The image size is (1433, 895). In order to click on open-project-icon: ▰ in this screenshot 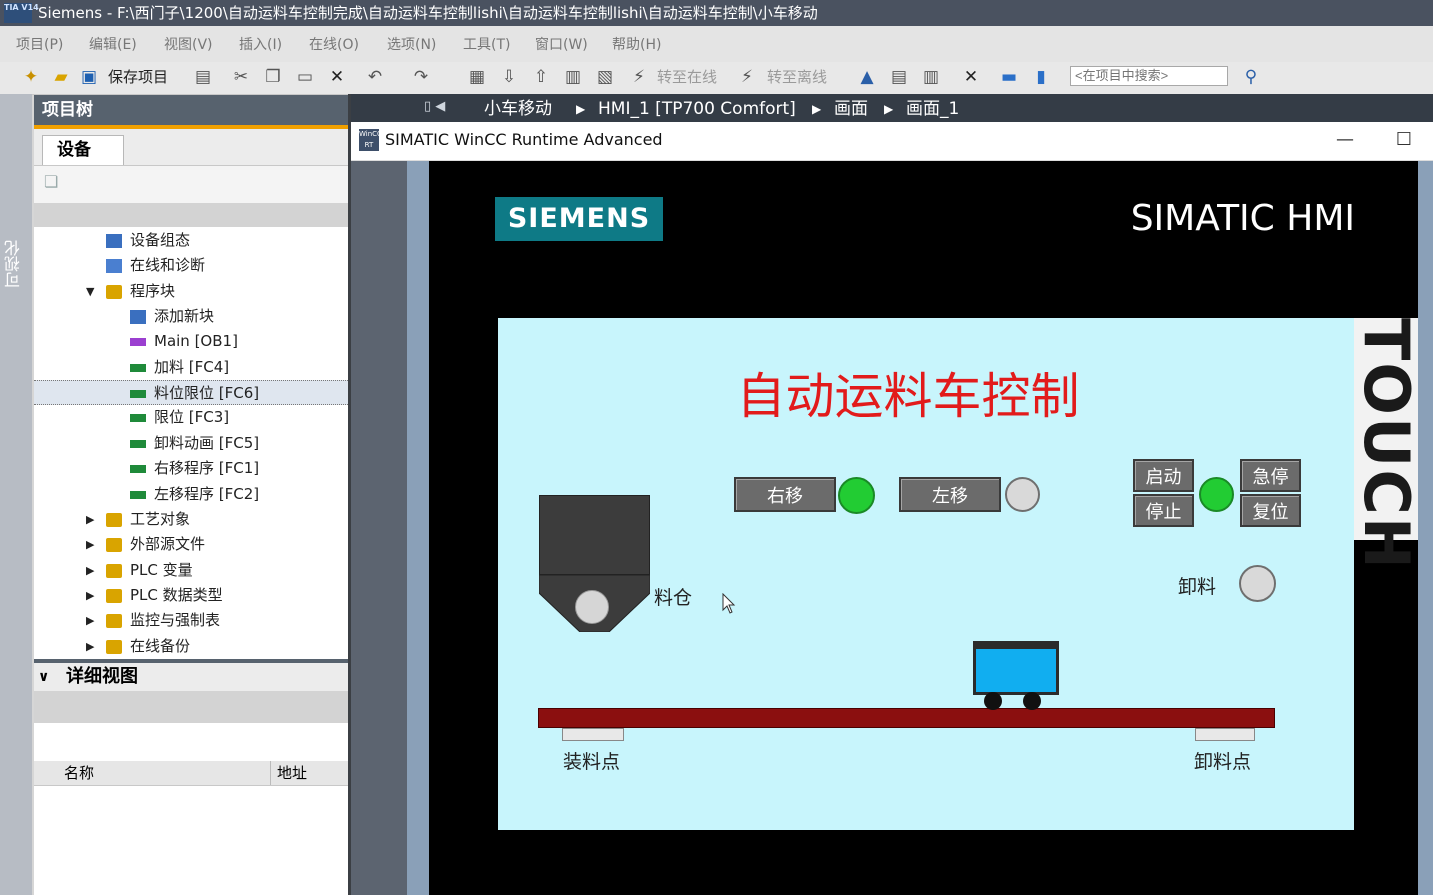, I will do `click(61, 77)`.